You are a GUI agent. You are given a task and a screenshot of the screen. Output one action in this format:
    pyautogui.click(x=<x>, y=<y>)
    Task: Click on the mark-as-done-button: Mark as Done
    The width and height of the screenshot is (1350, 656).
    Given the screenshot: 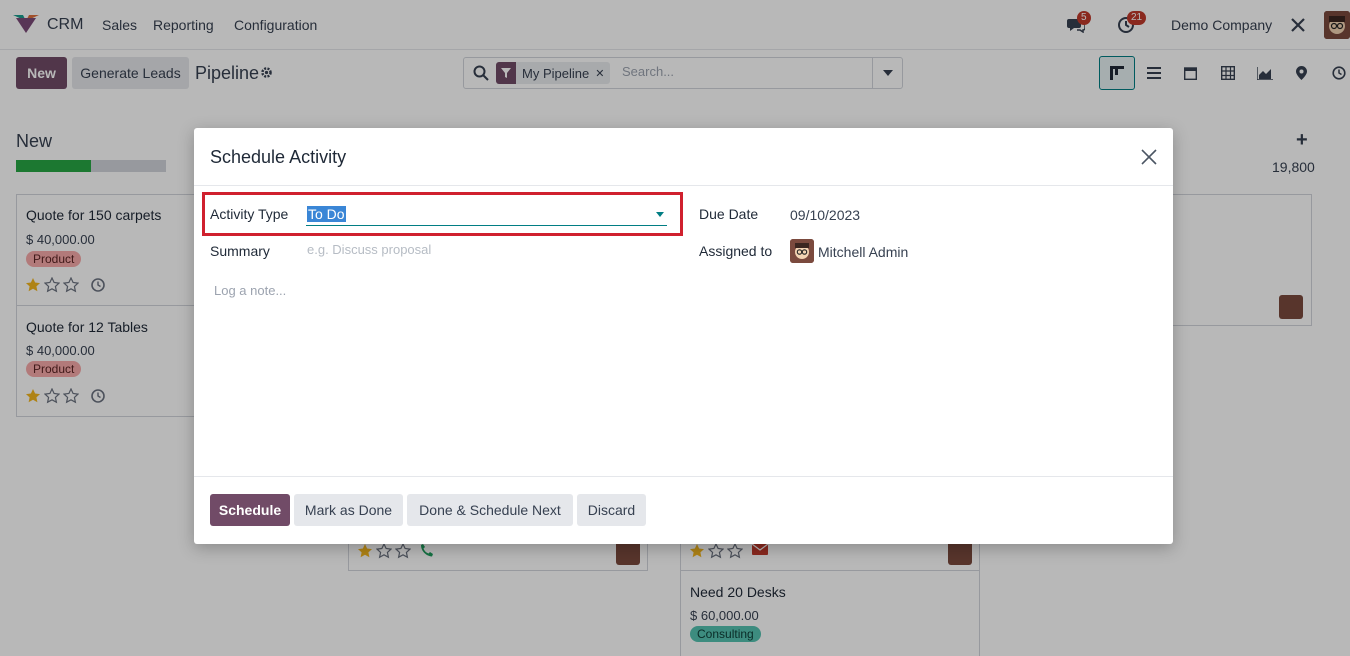 What is the action you would take?
    pyautogui.click(x=348, y=510)
    